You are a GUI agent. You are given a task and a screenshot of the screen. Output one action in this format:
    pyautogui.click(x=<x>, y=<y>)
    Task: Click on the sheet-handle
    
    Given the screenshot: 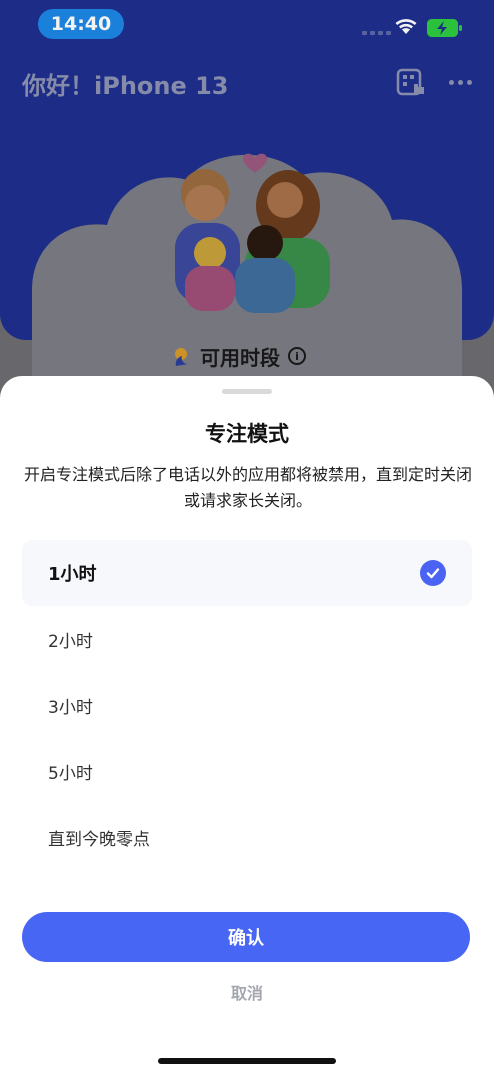 What is the action you would take?
    pyautogui.click(x=247, y=391)
    